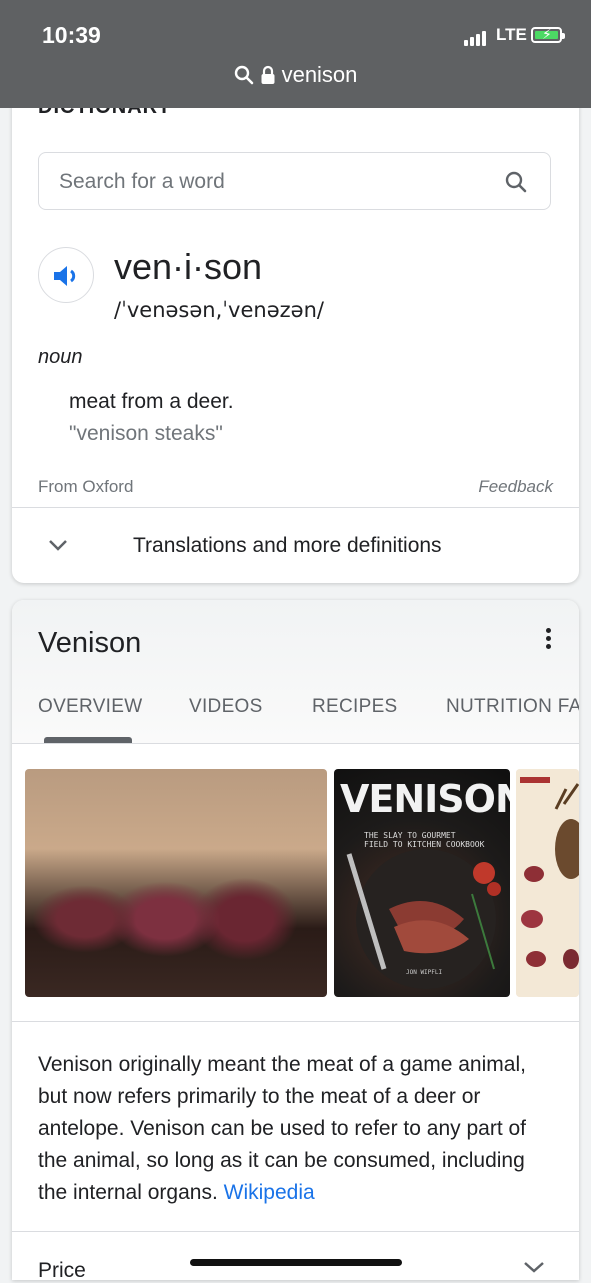 This screenshot has height=1283, width=591. Describe the element at coordinates (294, 181) in the screenshot. I see `word-search-input: Search for a word` at that location.